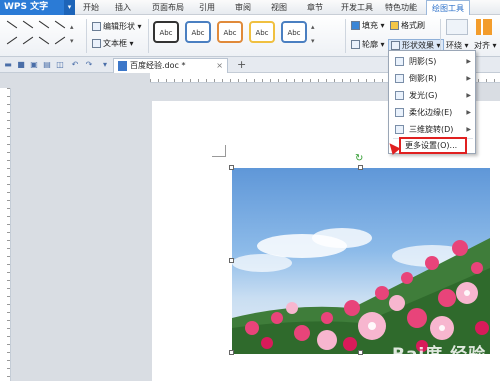 The image size is (500, 381). What do you see at coordinates (433, 95) in the screenshot?
I see `menu-item-glow: 发光(G) ▶` at bounding box center [433, 95].